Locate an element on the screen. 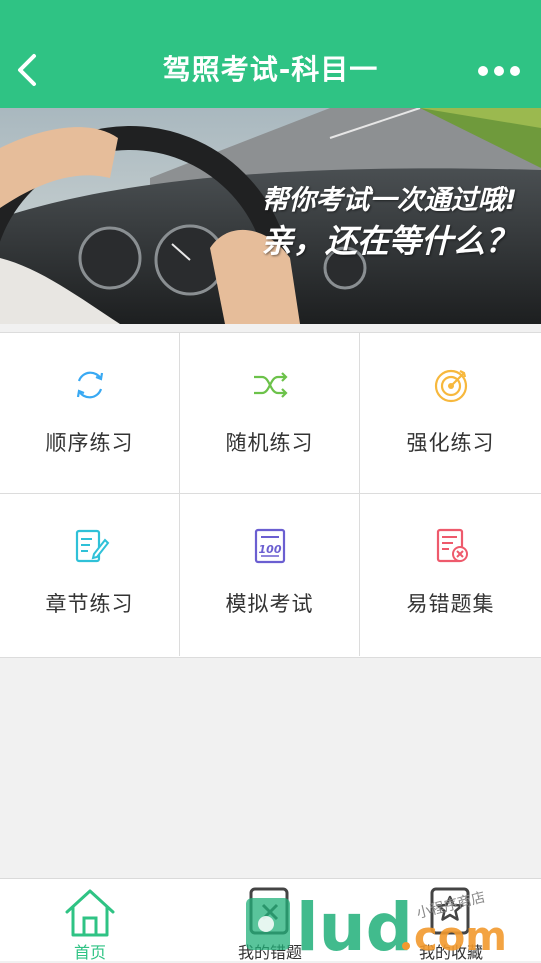 The height and width of the screenshot is (963, 541). menu-item-chapter: 章节练习 is located at coordinates (90, 575).